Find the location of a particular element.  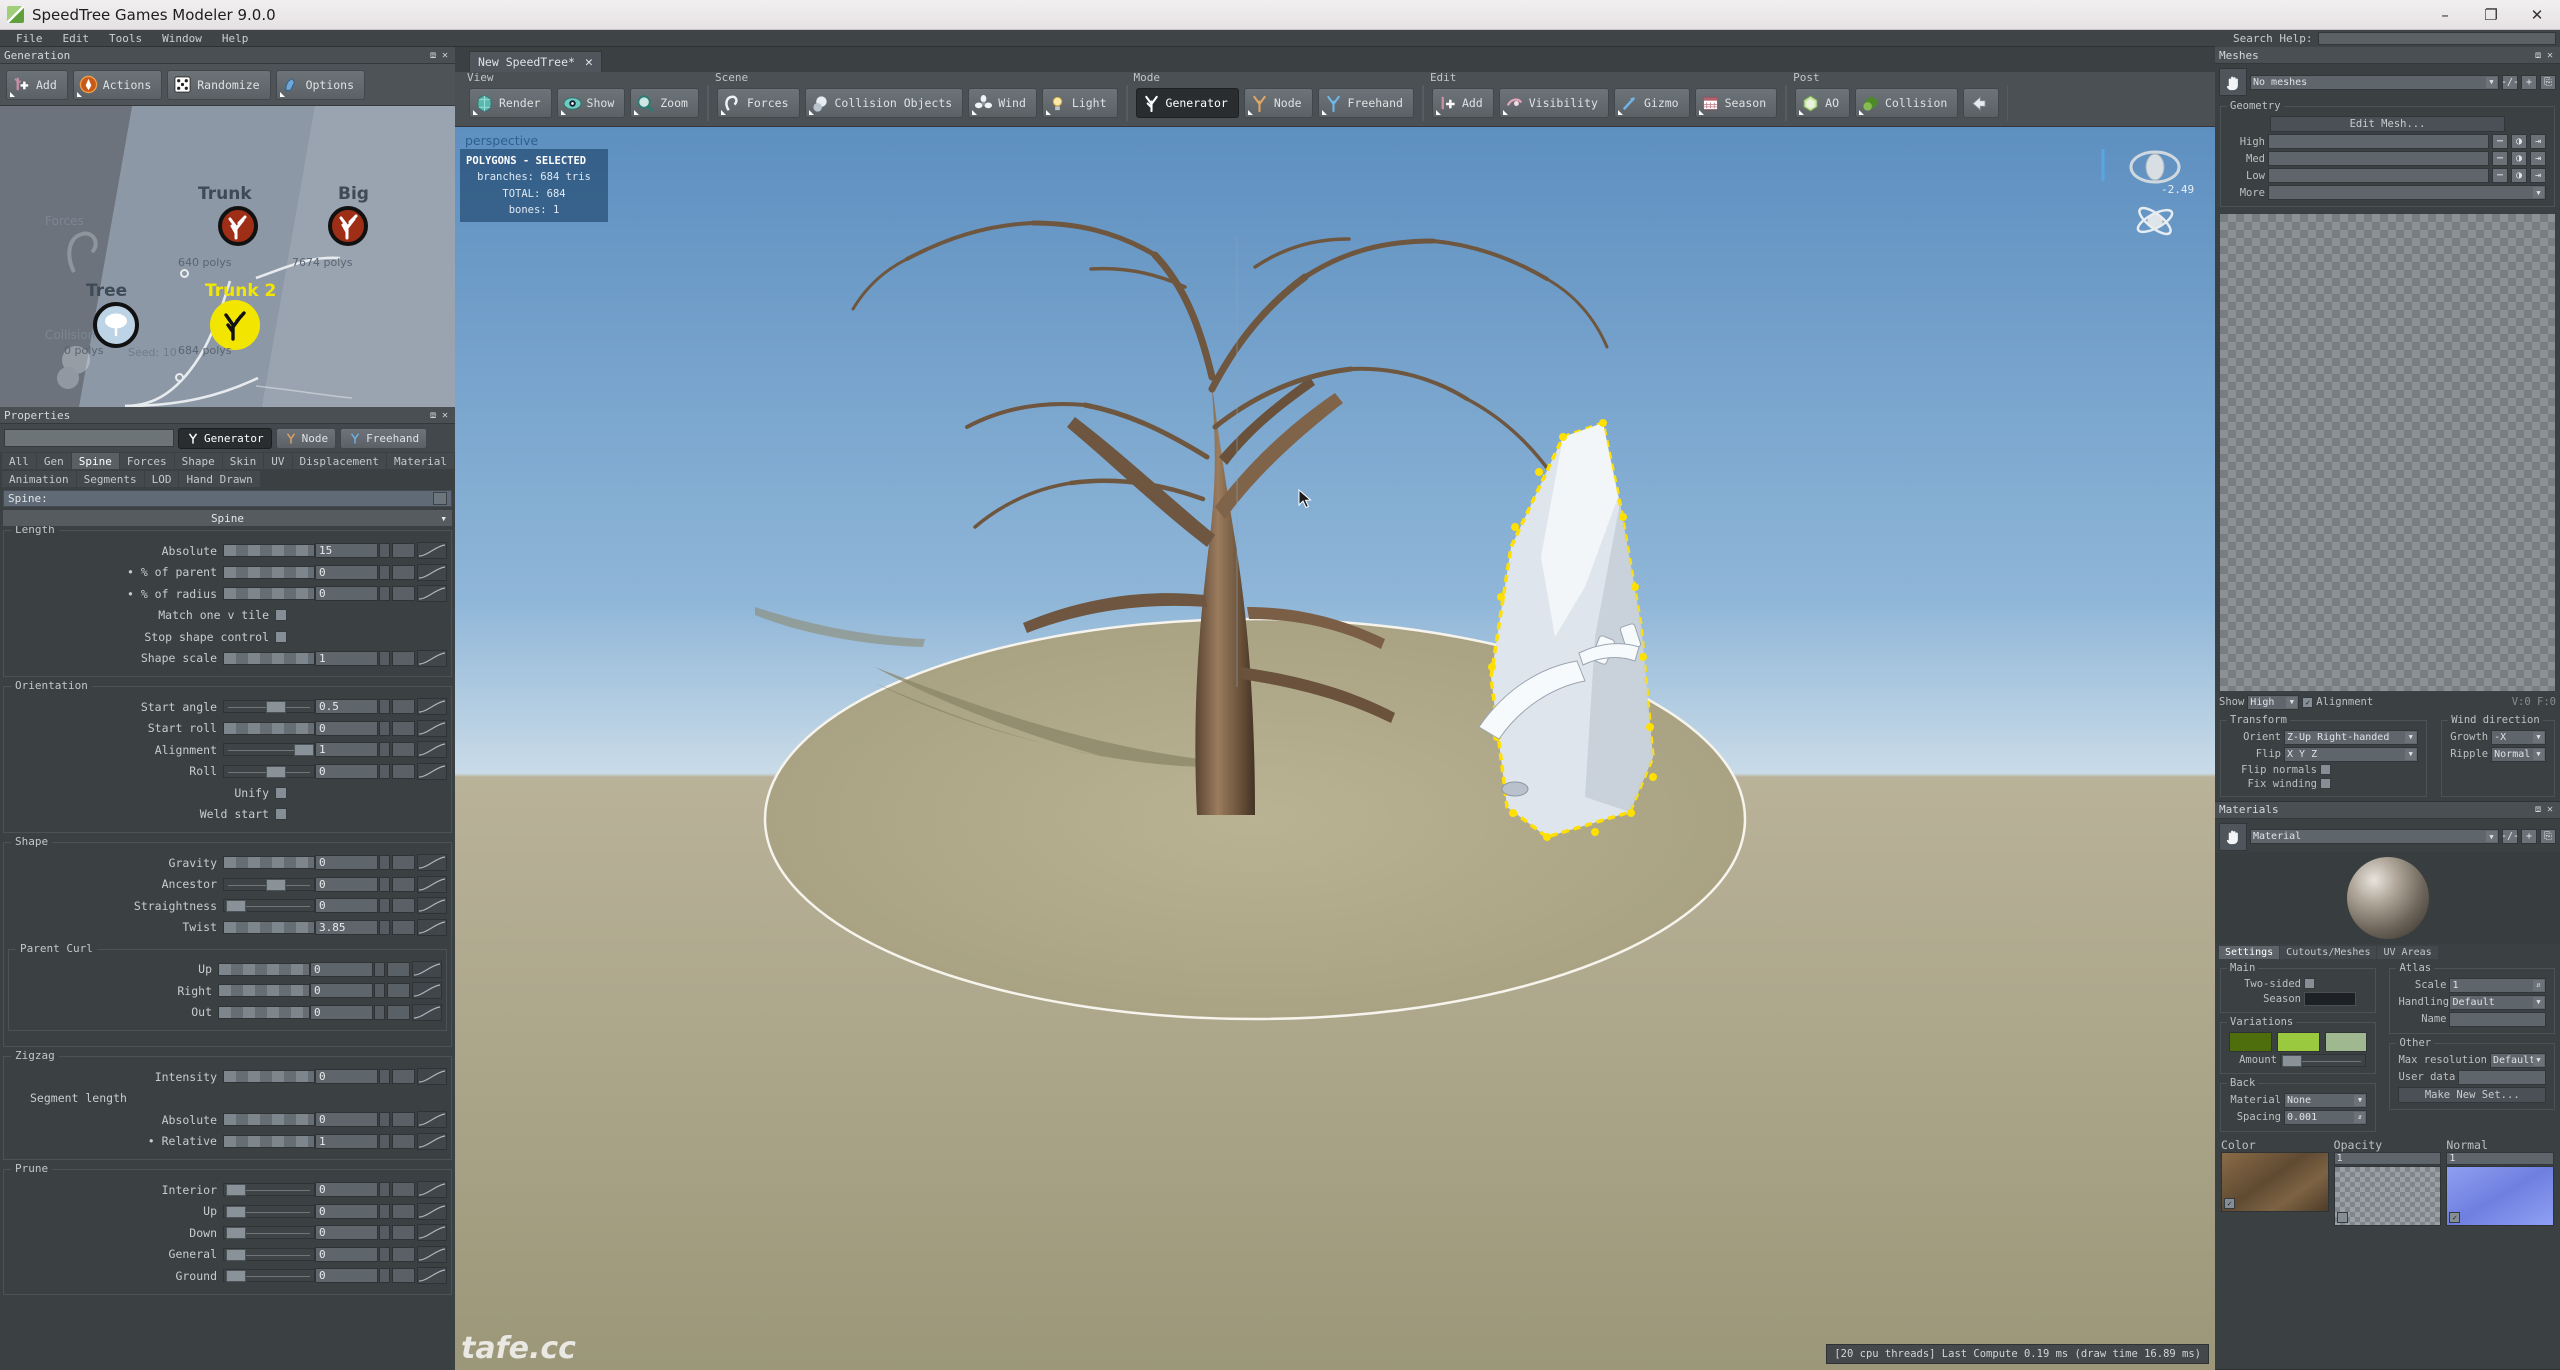

generation-close-icon: ✕ is located at coordinates (445, 55).